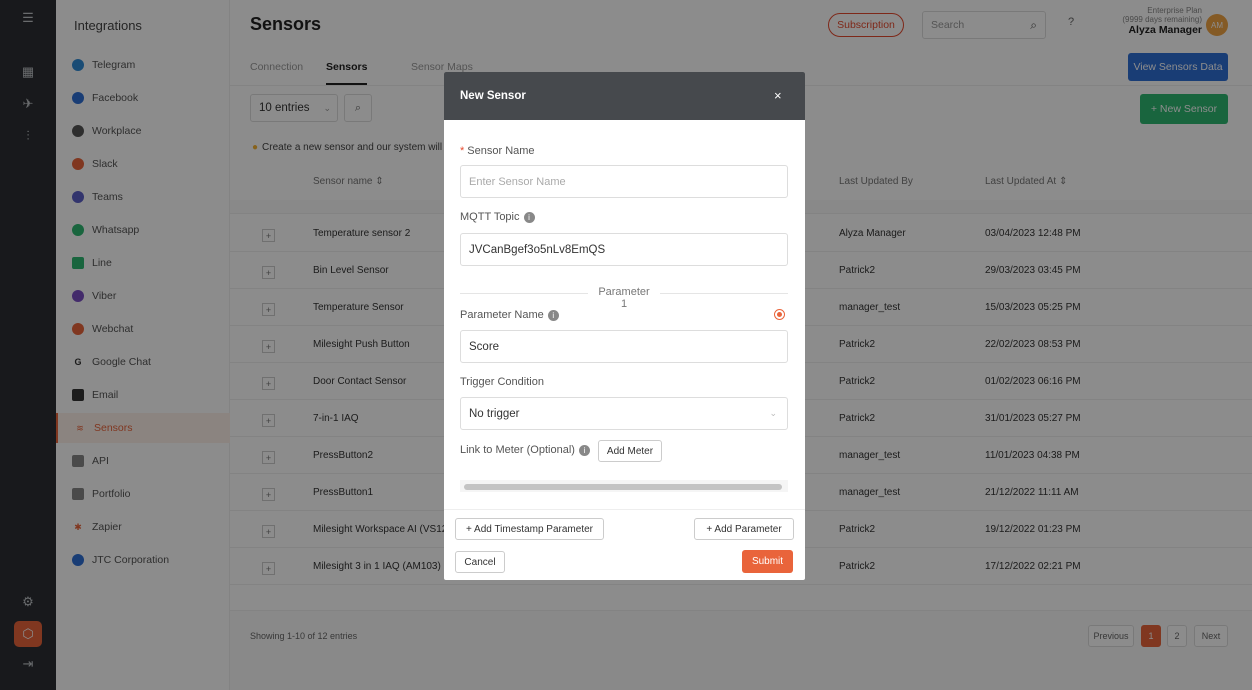 The height and width of the screenshot is (690, 1252). I want to click on divider-line-left, so click(524, 293).